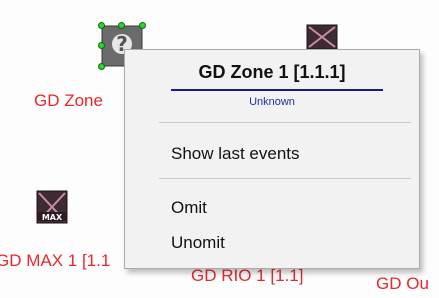 This screenshot has width=439, height=298. I want to click on menu-item-omit: Omit, so click(189, 208).